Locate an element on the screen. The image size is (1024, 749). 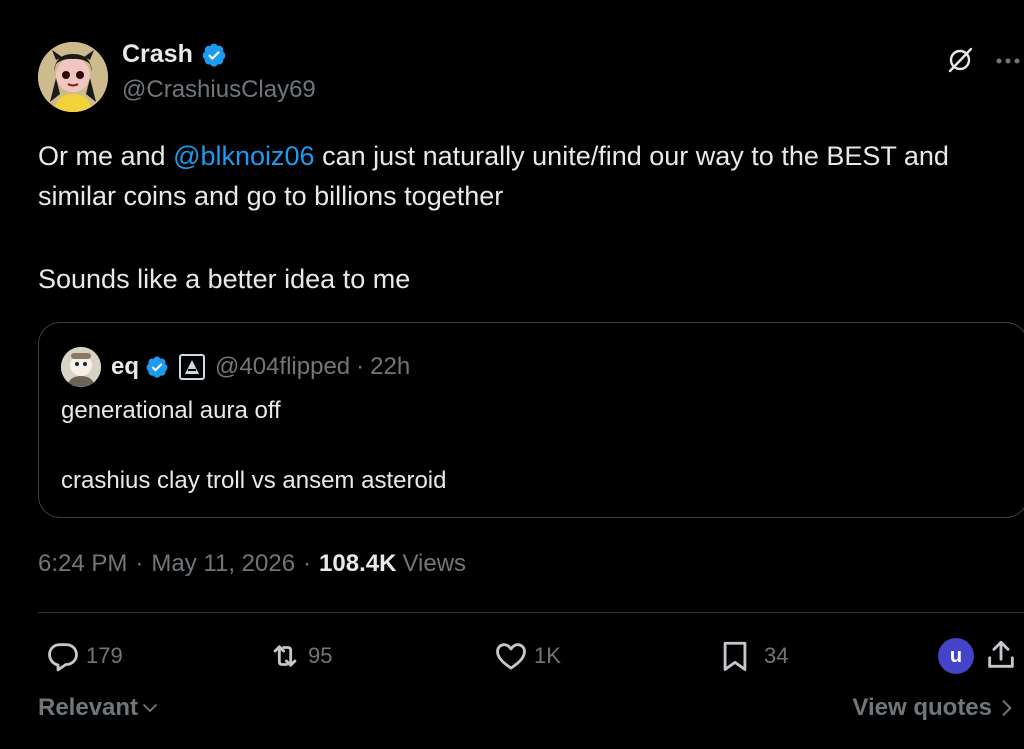
triangle-logo-icon is located at coordinates (192, 367).